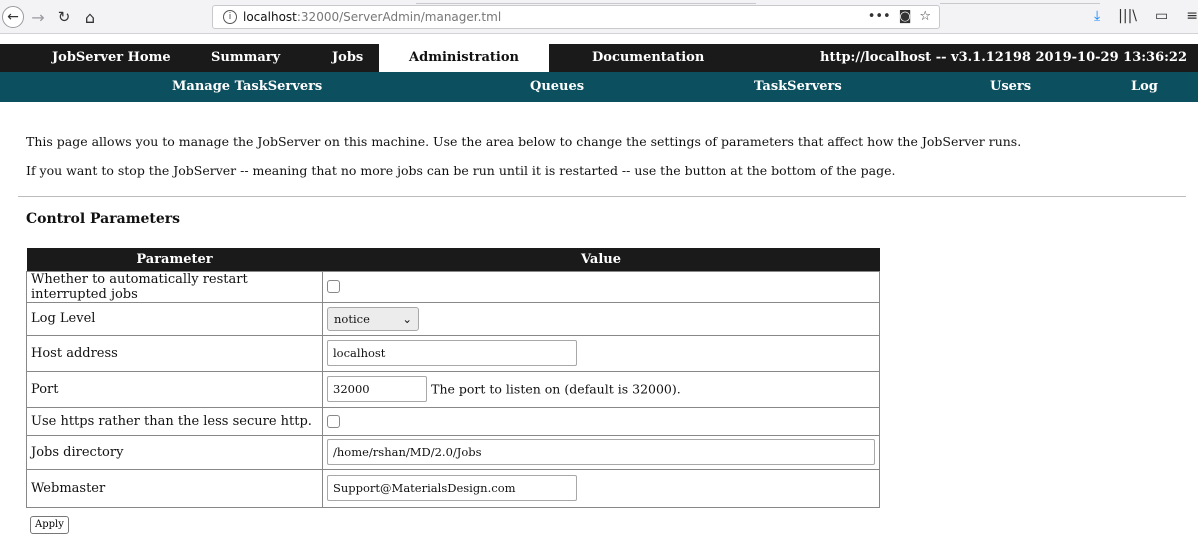 Image resolution: width=1198 pixels, height=546 pixels. Describe the element at coordinates (602, 196) in the screenshot. I see `divider` at that location.